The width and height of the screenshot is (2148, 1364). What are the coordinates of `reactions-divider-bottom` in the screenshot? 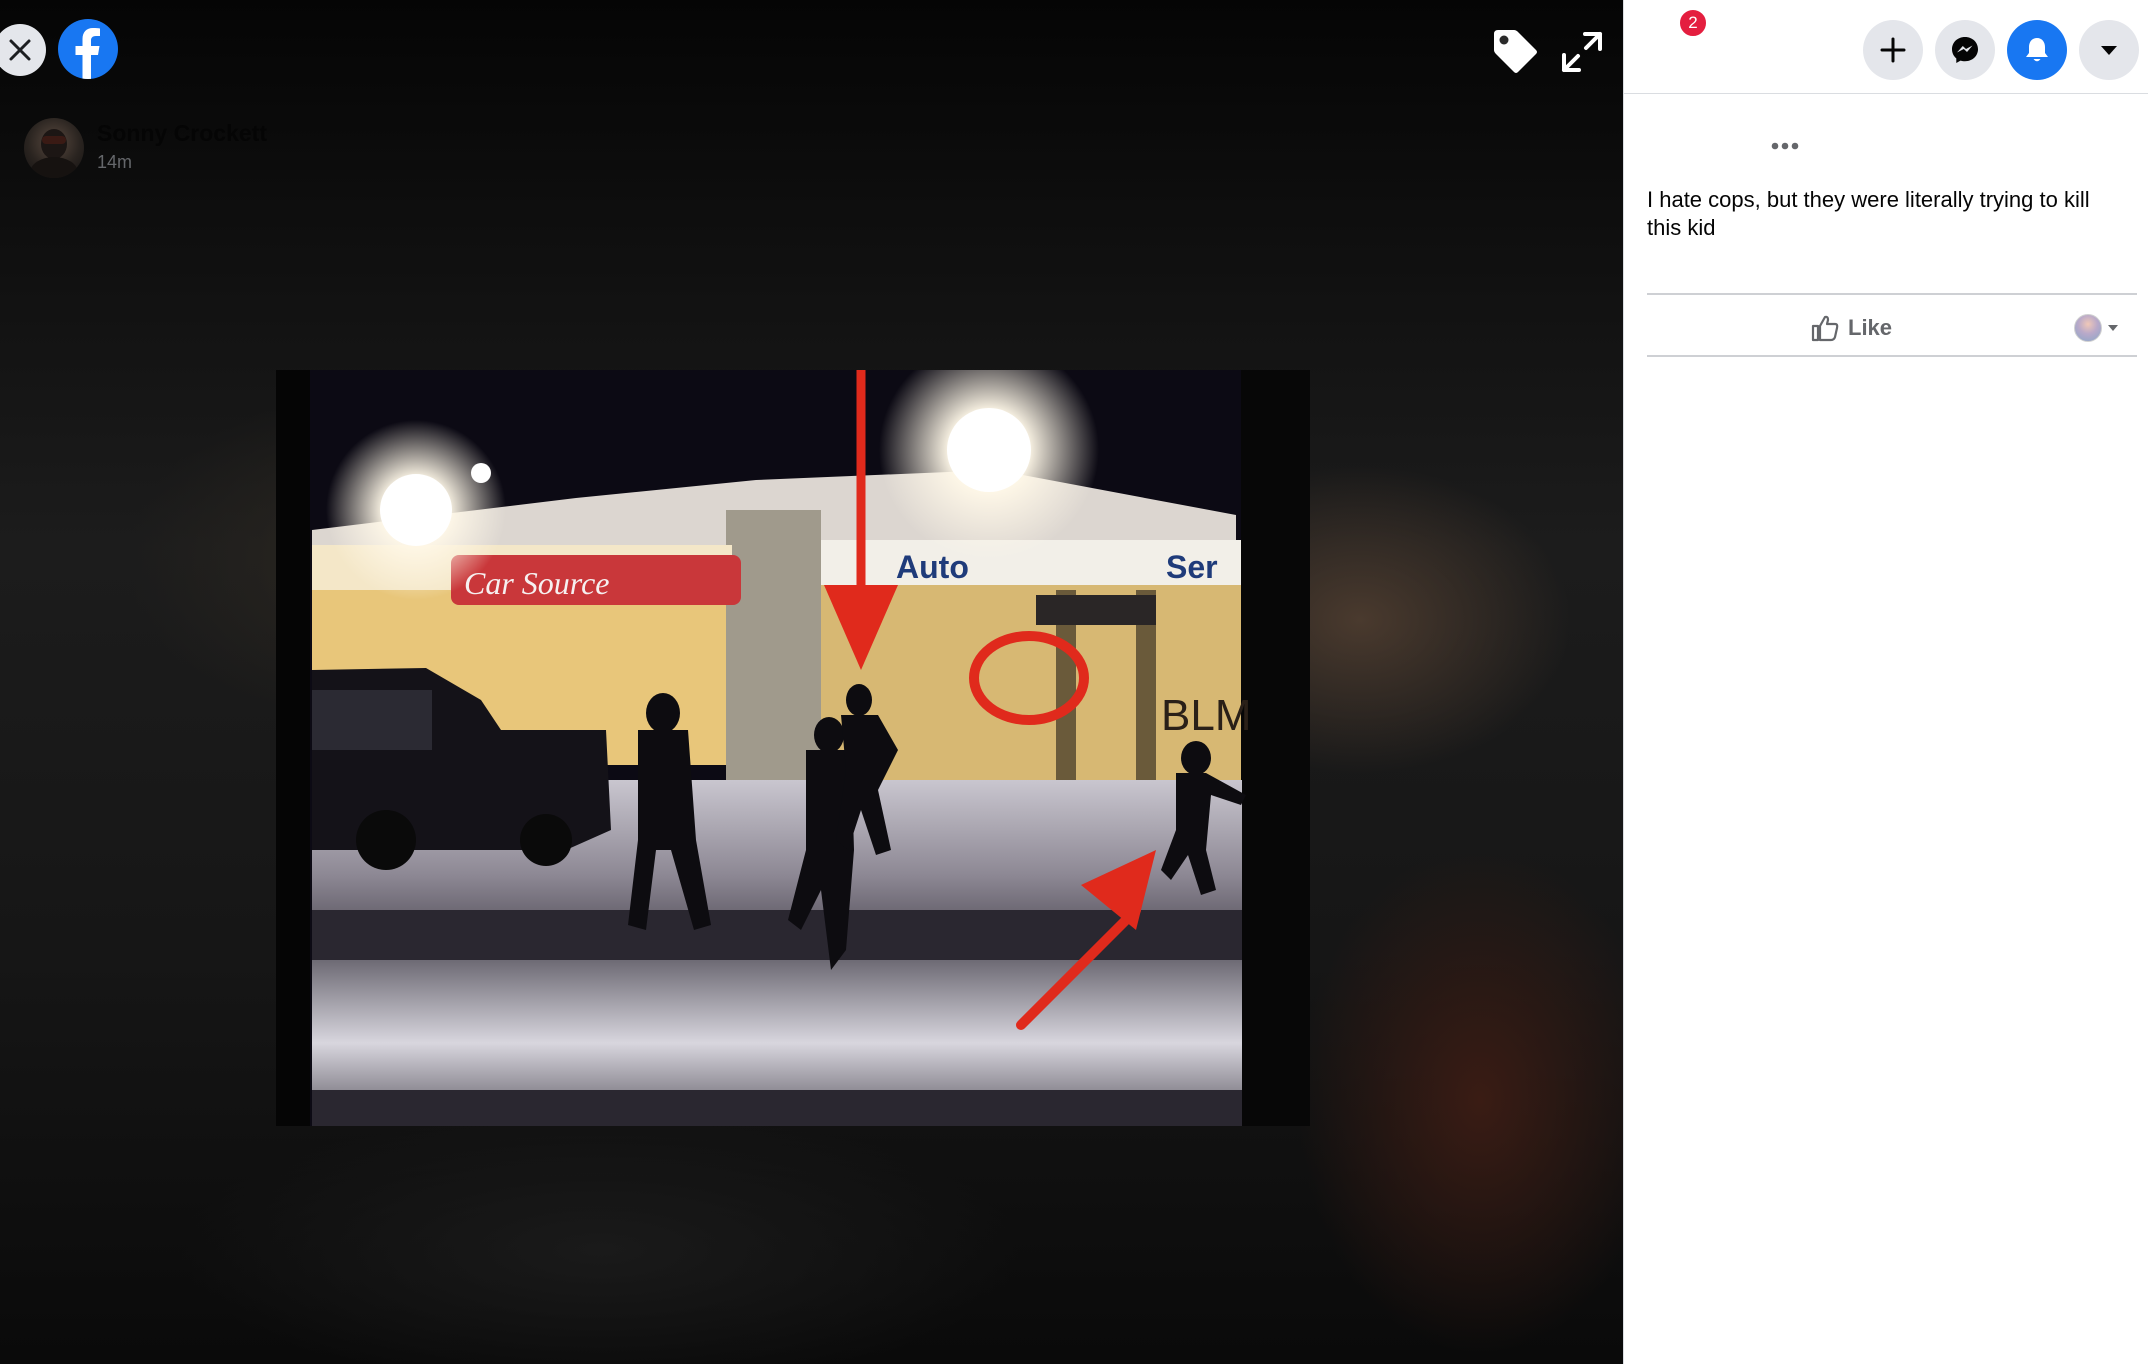 It's located at (1892, 356).